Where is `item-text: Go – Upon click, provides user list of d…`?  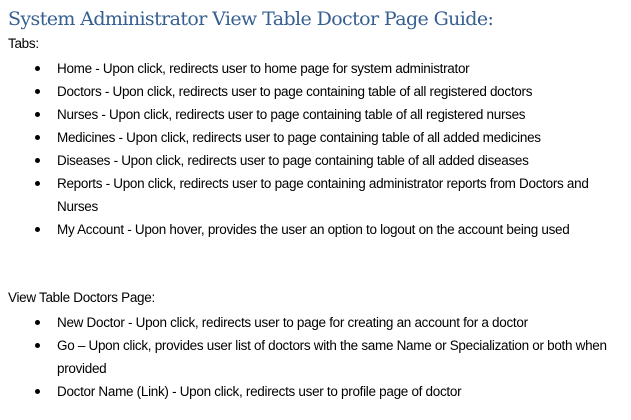 item-text: Go – Upon click, provides user list of d… is located at coordinates (332, 357).